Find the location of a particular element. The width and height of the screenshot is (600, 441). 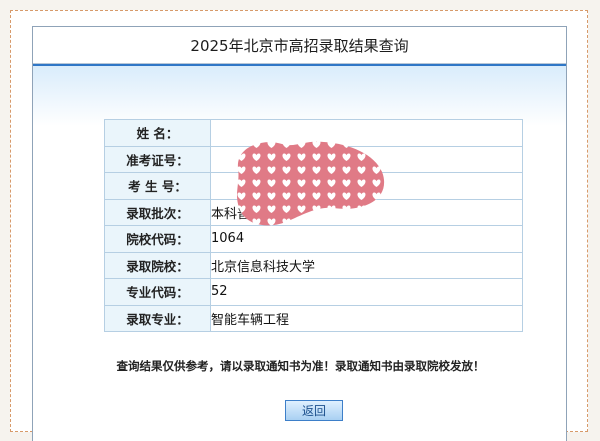

major-value: 智能车辆工程 is located at coordinates (366, 318).